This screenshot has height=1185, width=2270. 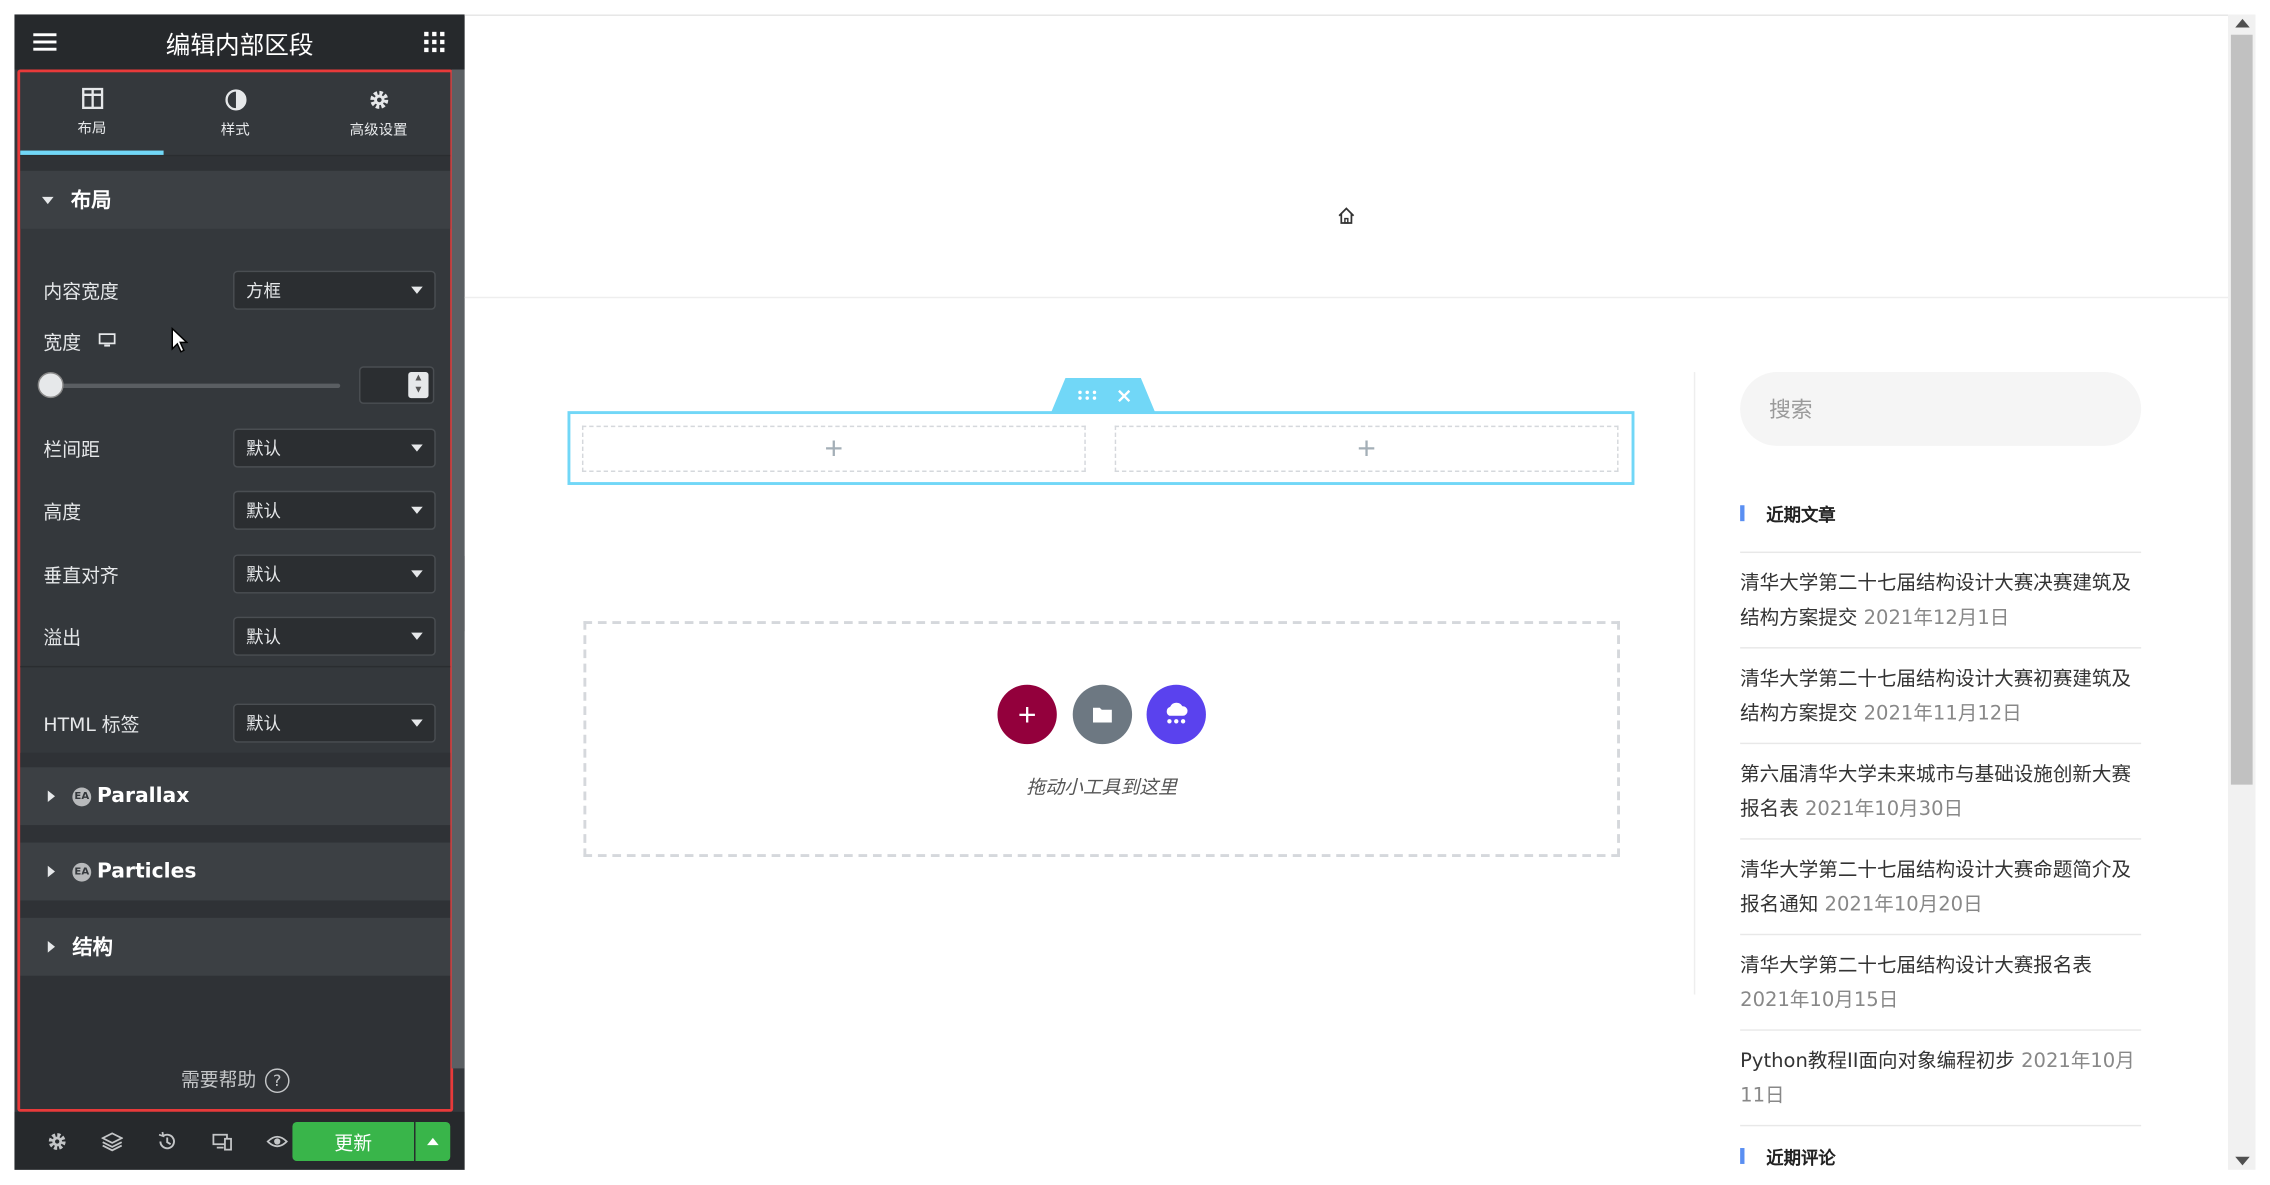 I want to click on hamburger-menu-icon, so click(x=45, y=41).